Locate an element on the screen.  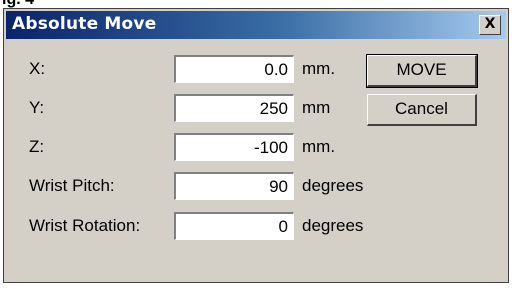
wrist-rotation-label: Wrist Rotation: is located at coordinates (85, 225).